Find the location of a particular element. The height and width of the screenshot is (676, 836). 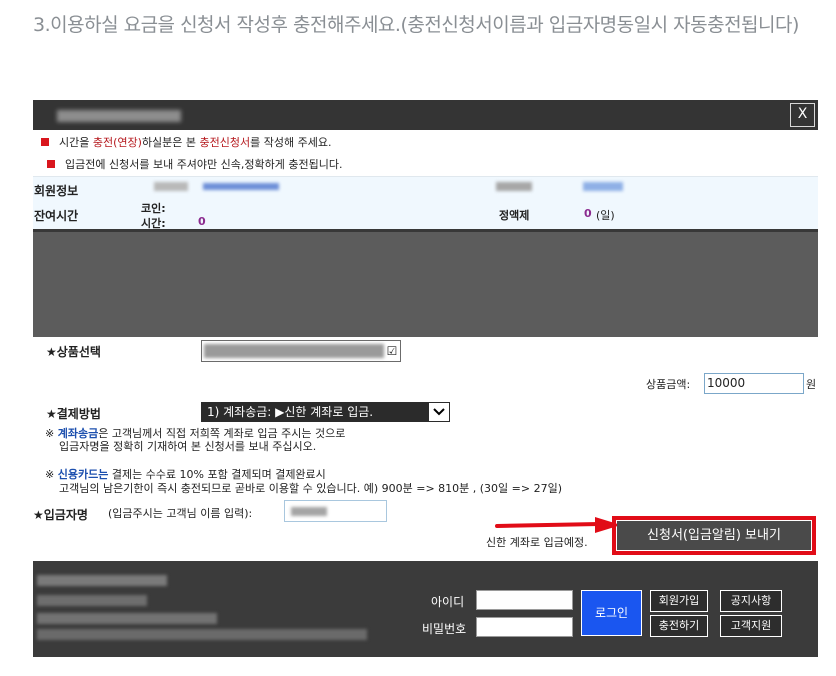

dialog-title-blurred is located at coordinates (119, 116).